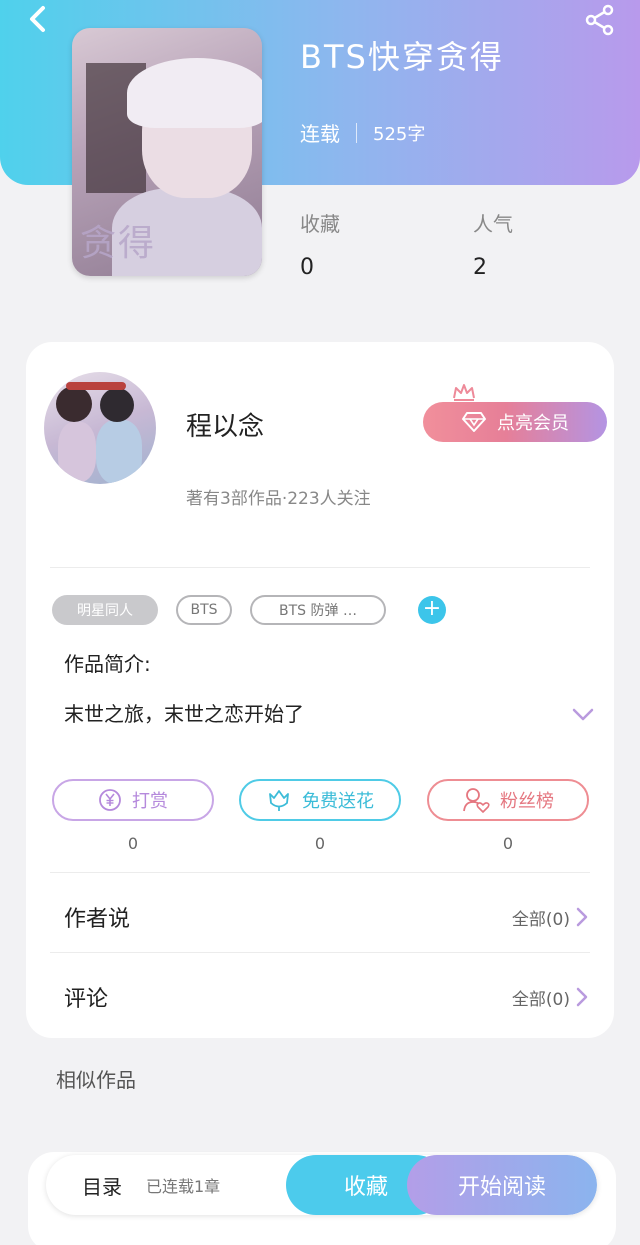 The image size is (640, 1245). I want to click on bottom-action-bar: 目录 已连载1章 收藏 开始阅读, so click(321, 1185).